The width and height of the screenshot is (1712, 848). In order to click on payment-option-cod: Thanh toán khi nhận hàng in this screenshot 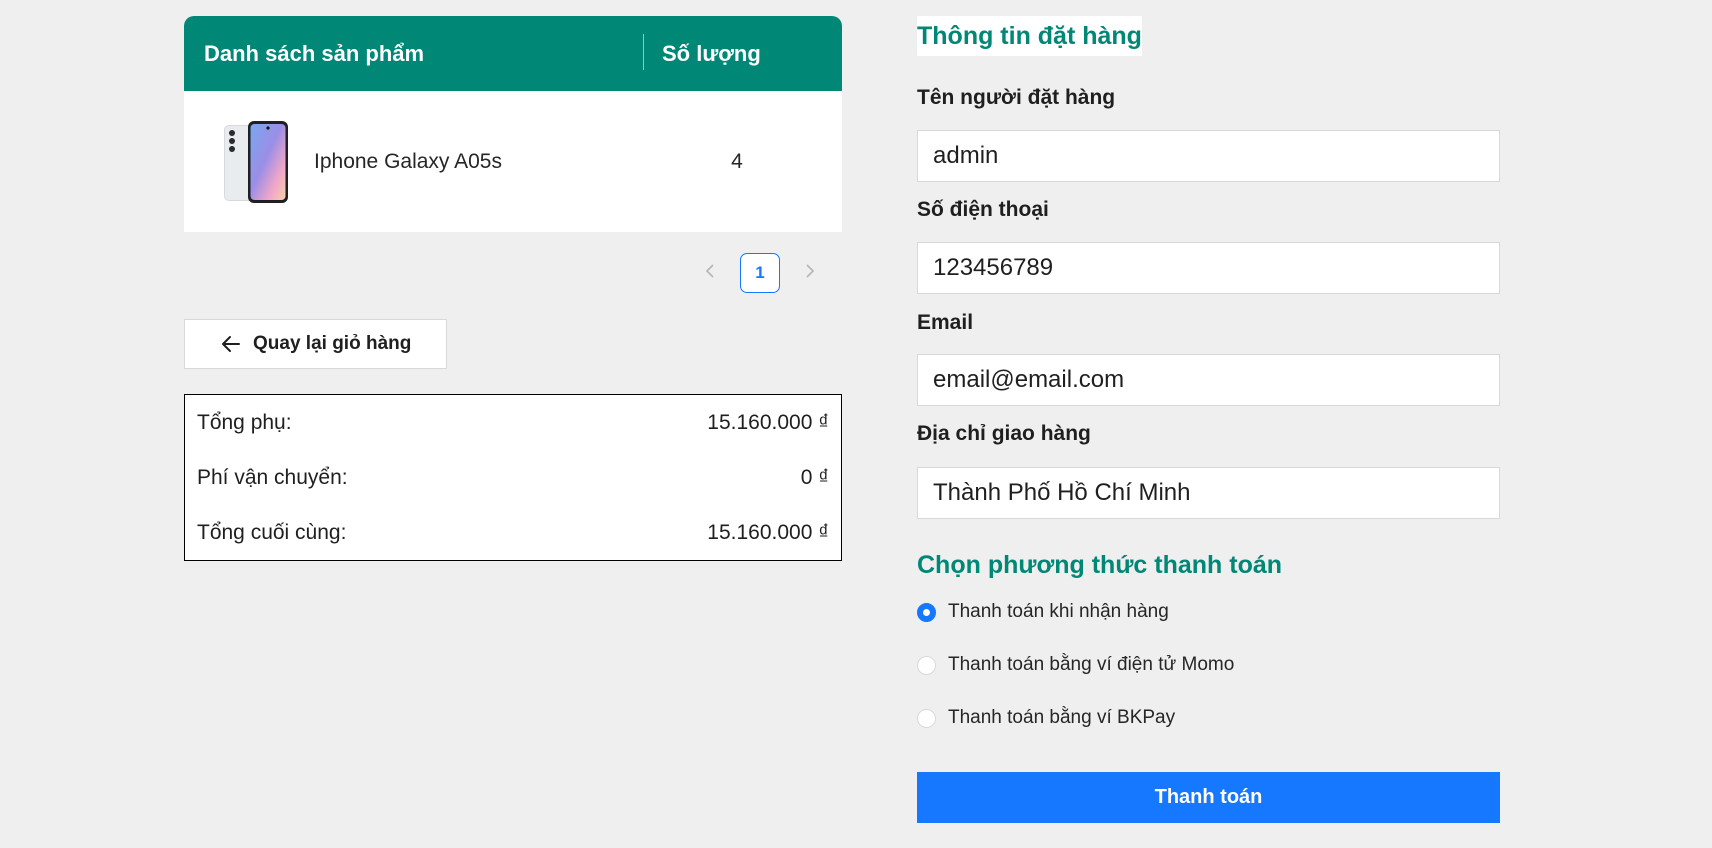, I will do `click(1043, 612)`.